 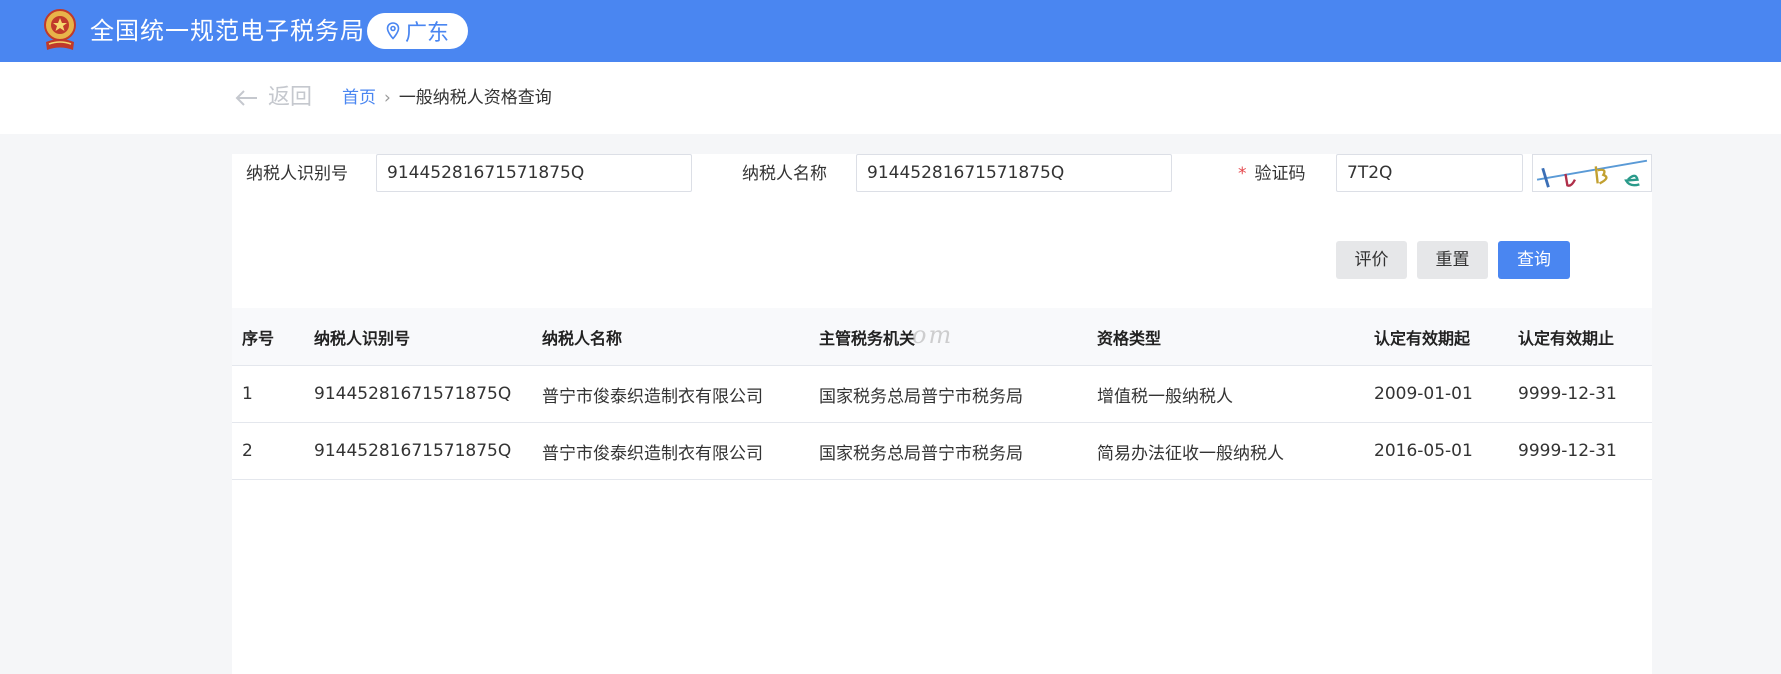 What do you see at coordinates (1423, 394) in the screenshot?
I see `table-cell: 2009-01-01` at bounding box center [1423, 394].